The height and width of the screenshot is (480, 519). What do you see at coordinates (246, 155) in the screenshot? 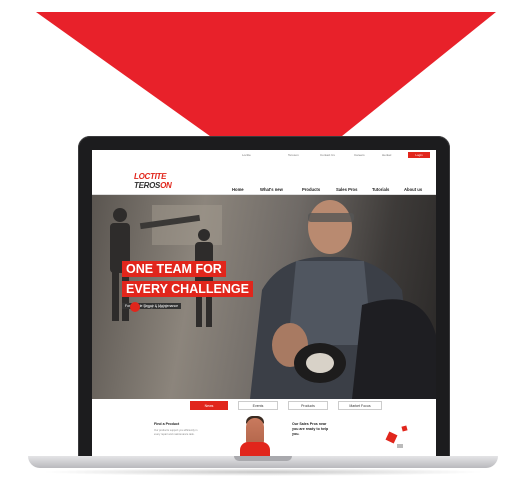
I see `toplink-0: Loctite` at bounding box center [246, 155].